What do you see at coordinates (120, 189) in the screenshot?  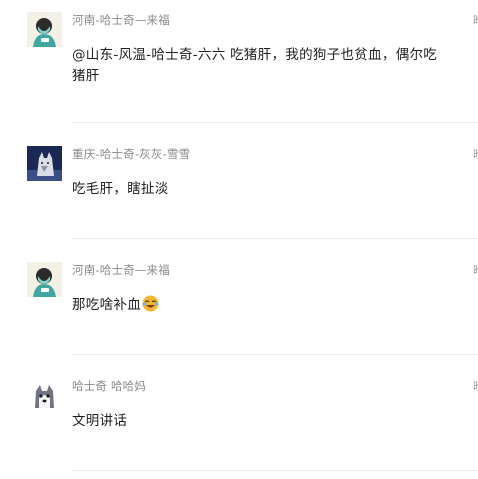 I see `message-text: 吃毛肝，瞎扯淡` at bounding box center [120, 189].